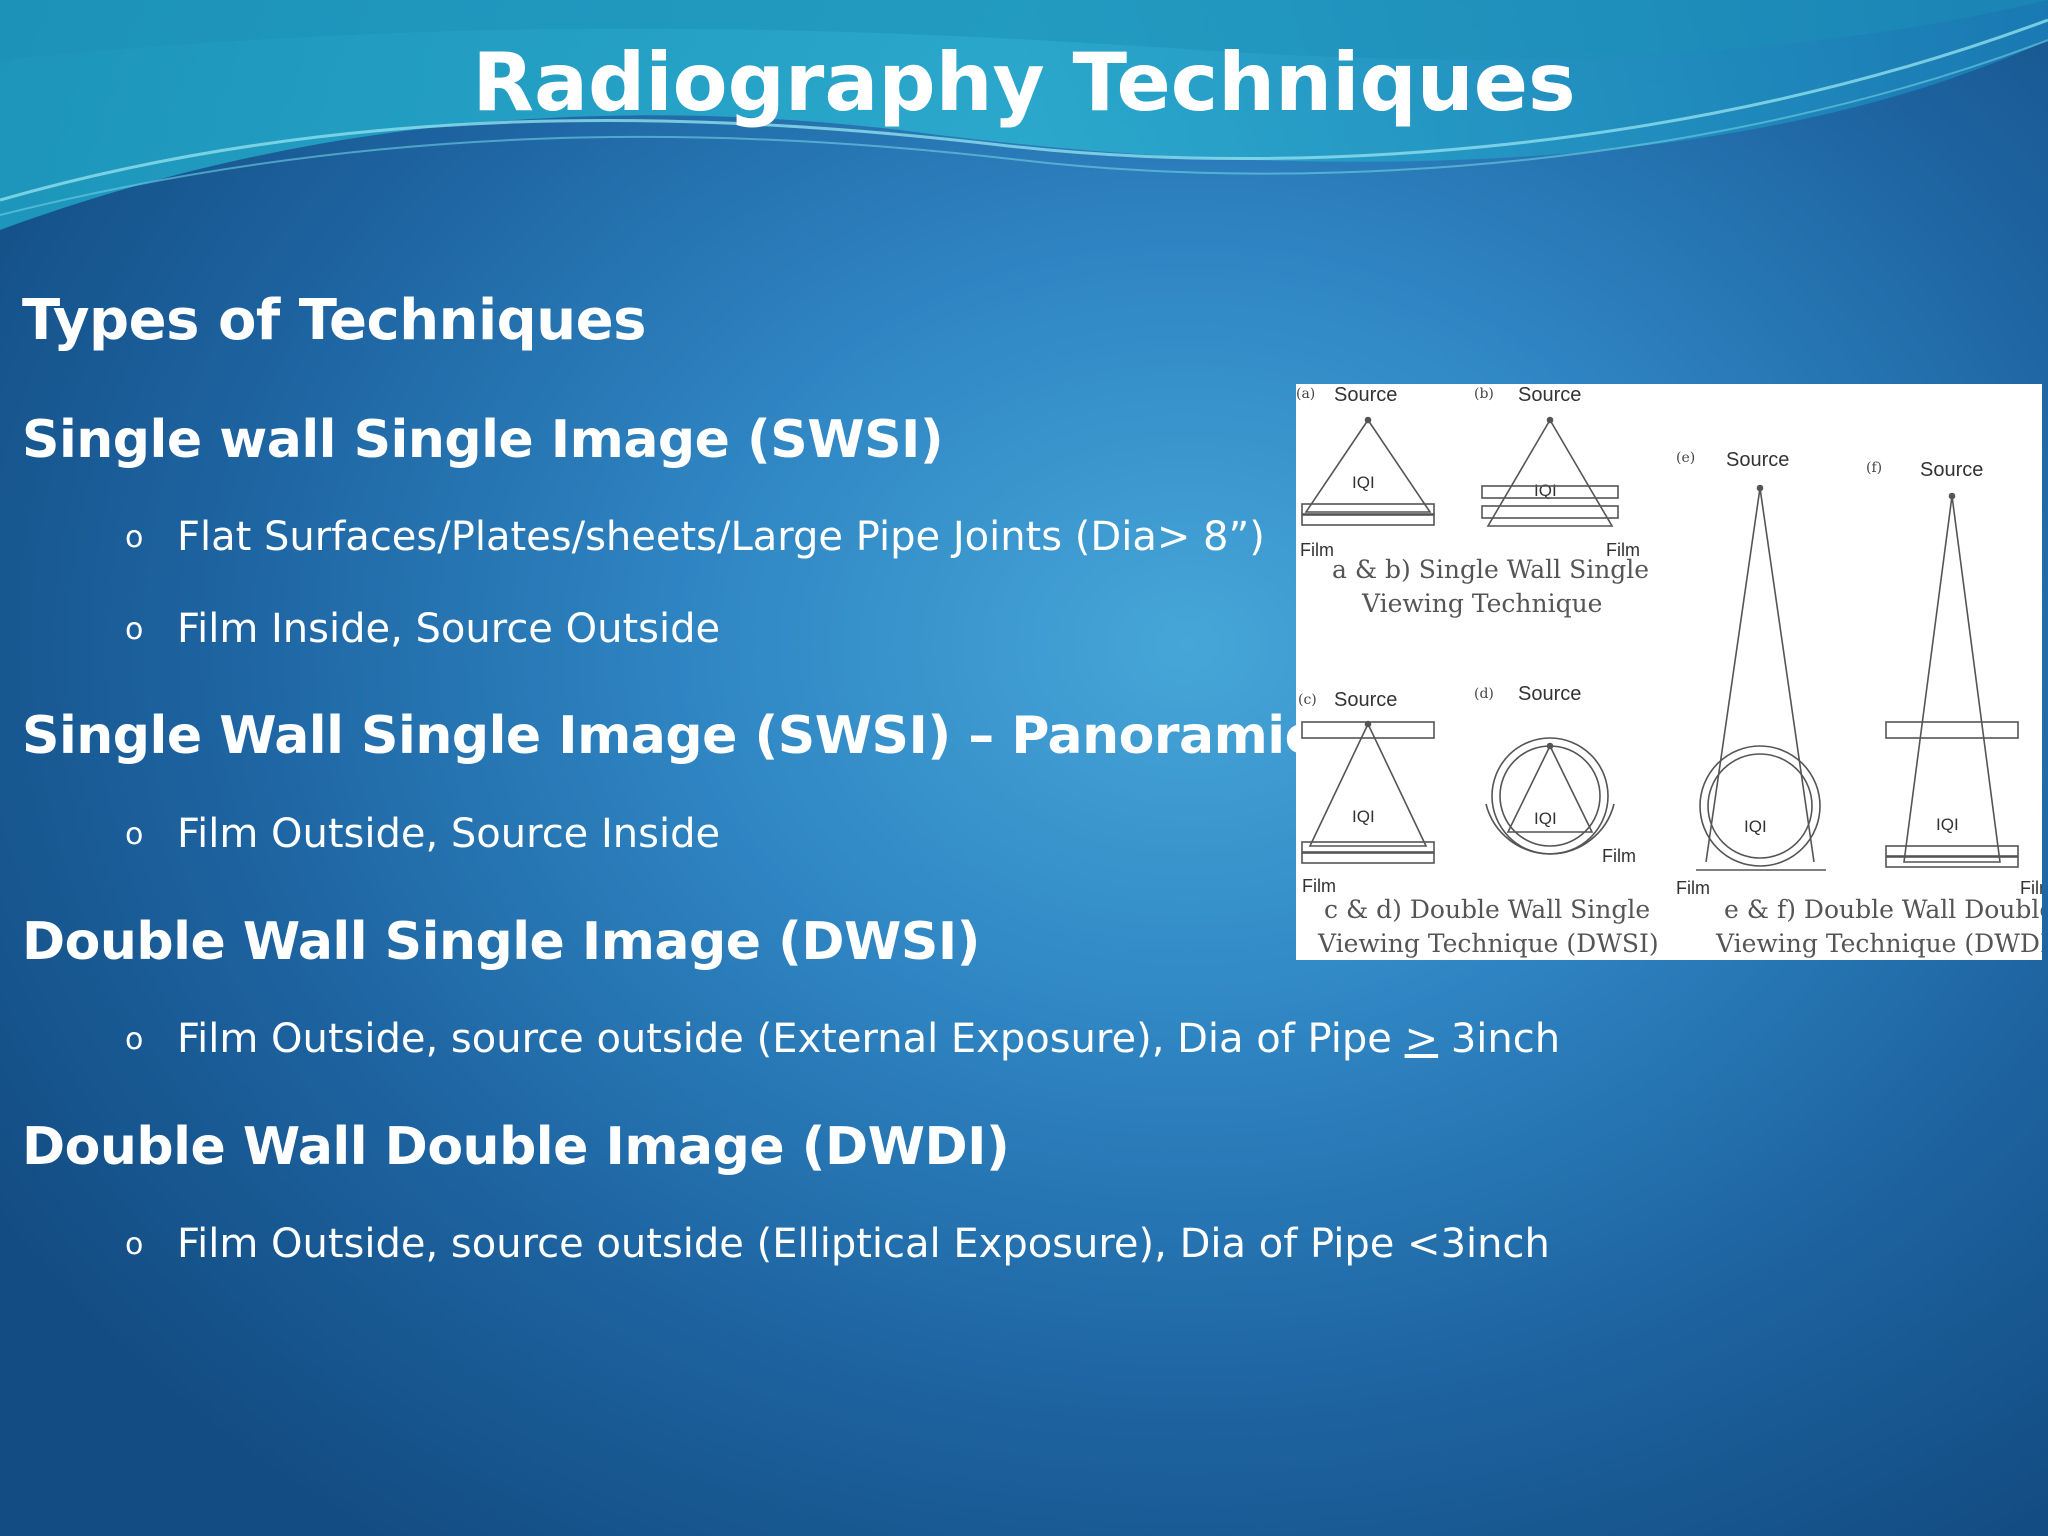  I want to click on greater-equal-symbol: >, so click(1421, 1039).